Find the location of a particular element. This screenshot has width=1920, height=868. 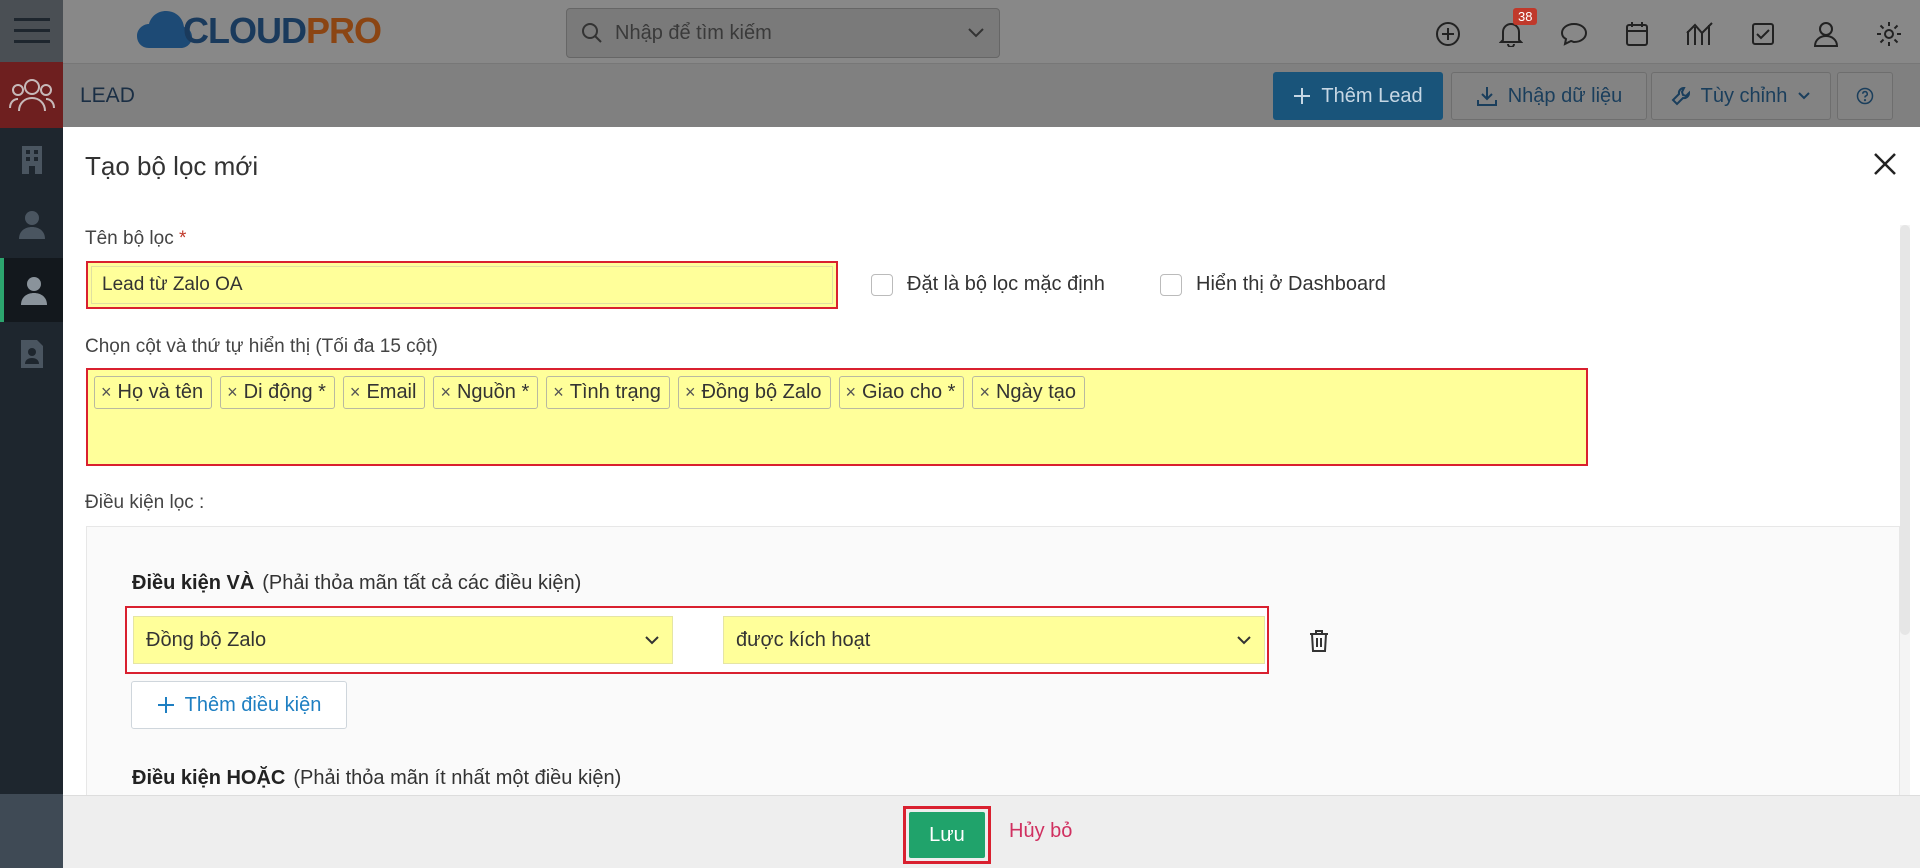

modal-title: Tạo bộ lọc mới is located at coordinates (172, 166).